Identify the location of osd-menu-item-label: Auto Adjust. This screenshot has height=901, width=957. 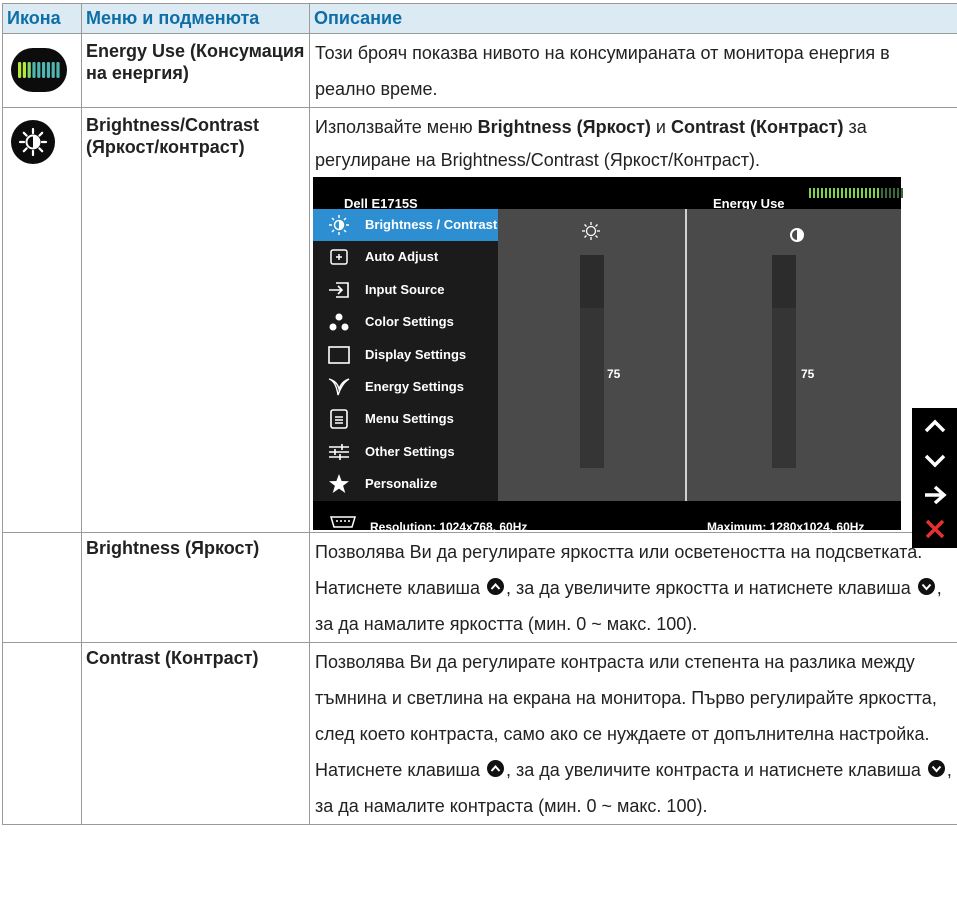
(402, 257).